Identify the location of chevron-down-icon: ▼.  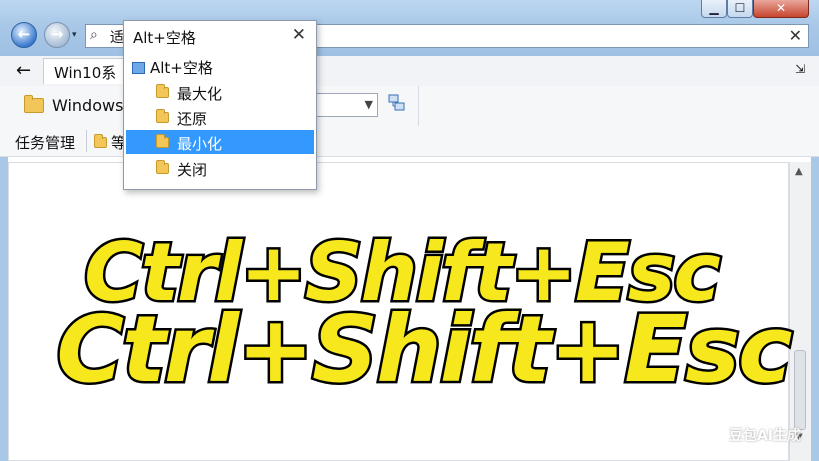
(368, 104).